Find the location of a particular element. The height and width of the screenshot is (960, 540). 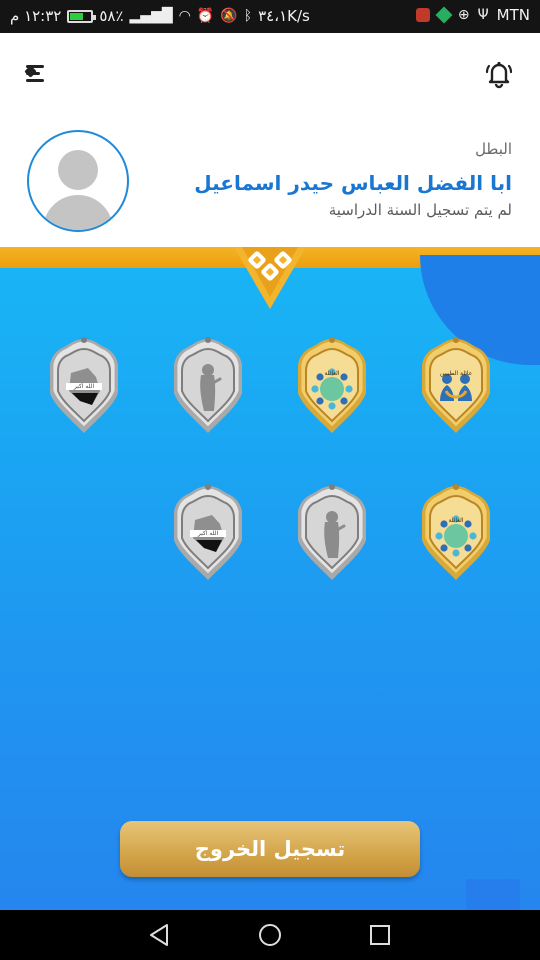

avatar-head is located at coordinates (78, 170).